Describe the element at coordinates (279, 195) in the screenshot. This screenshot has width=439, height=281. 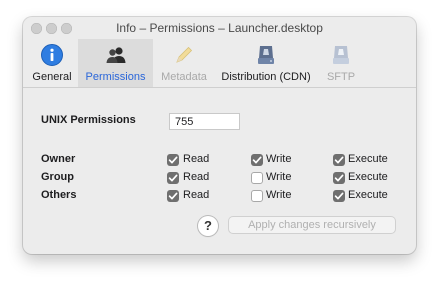
I see `others-write-label: Write` at that location.